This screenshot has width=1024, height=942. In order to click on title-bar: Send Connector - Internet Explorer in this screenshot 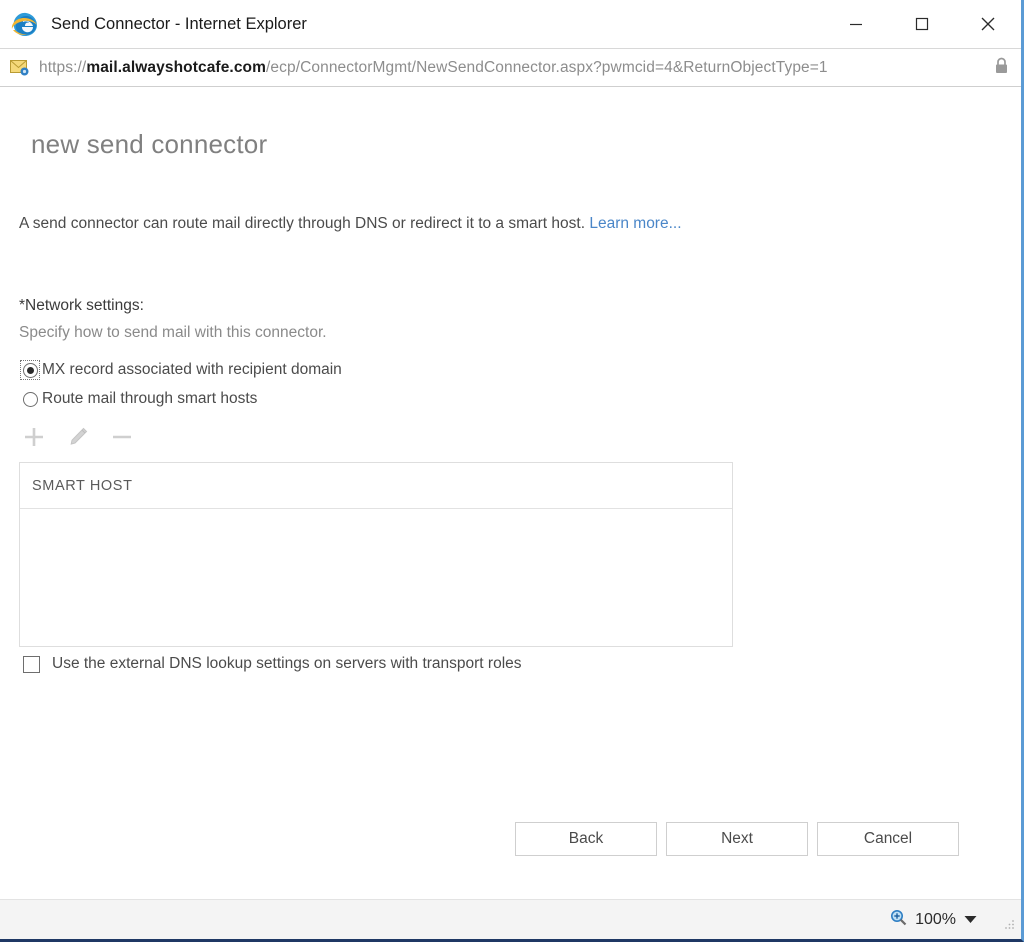, I will do `click(510, 24)`.